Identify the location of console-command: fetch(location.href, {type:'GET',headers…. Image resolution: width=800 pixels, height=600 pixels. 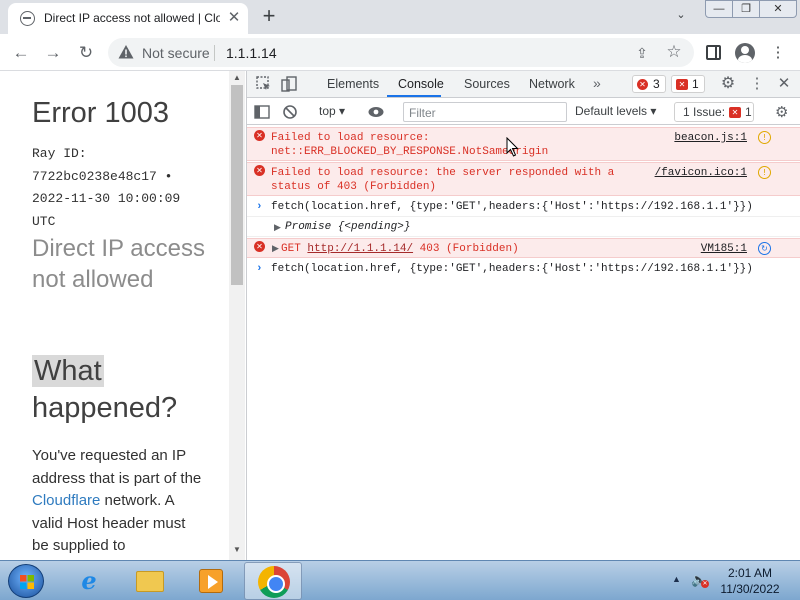
(512, 207).